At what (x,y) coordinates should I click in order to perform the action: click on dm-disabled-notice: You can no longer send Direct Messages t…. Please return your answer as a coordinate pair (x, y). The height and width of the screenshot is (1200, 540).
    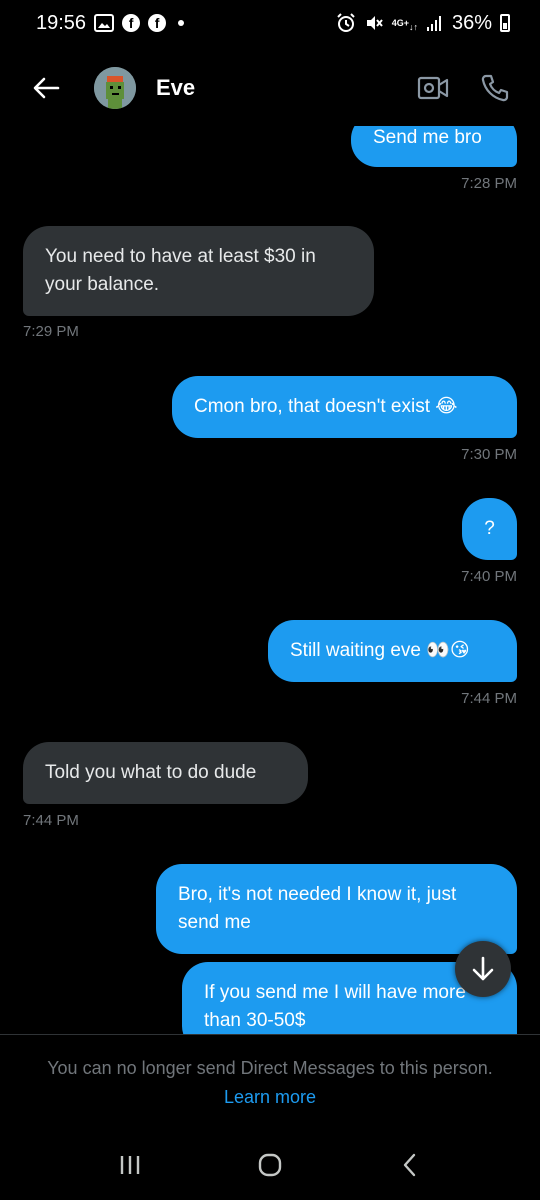
    Looking at the image, I should click on (270, 1083).